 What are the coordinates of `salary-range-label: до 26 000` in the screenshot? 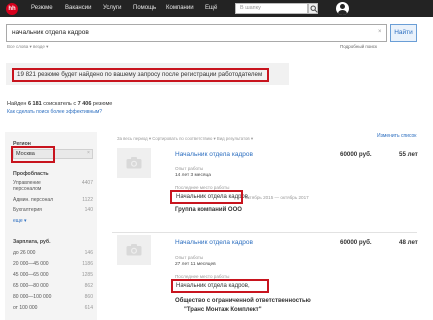 It's located at (24, 253).